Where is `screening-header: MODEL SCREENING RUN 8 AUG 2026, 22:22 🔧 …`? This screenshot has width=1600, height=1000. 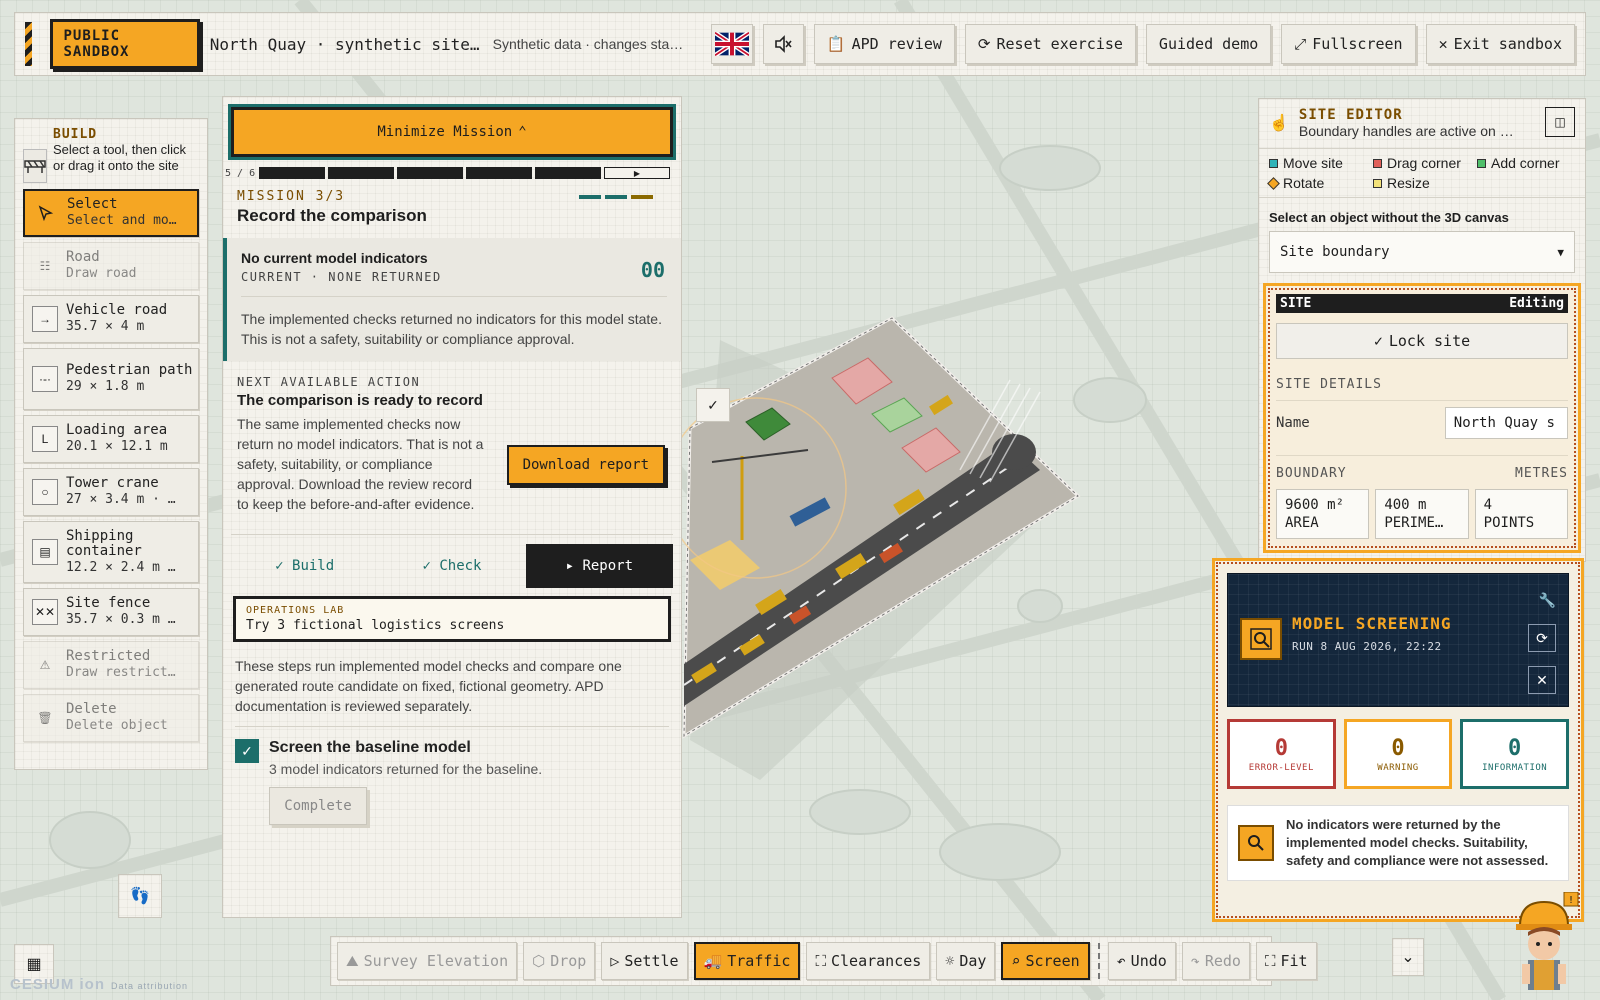
screening-header: MODEL SCREENING RUN 8 AUG 2026, 22:22 🔧 … is located at coordinates (1398, 640).